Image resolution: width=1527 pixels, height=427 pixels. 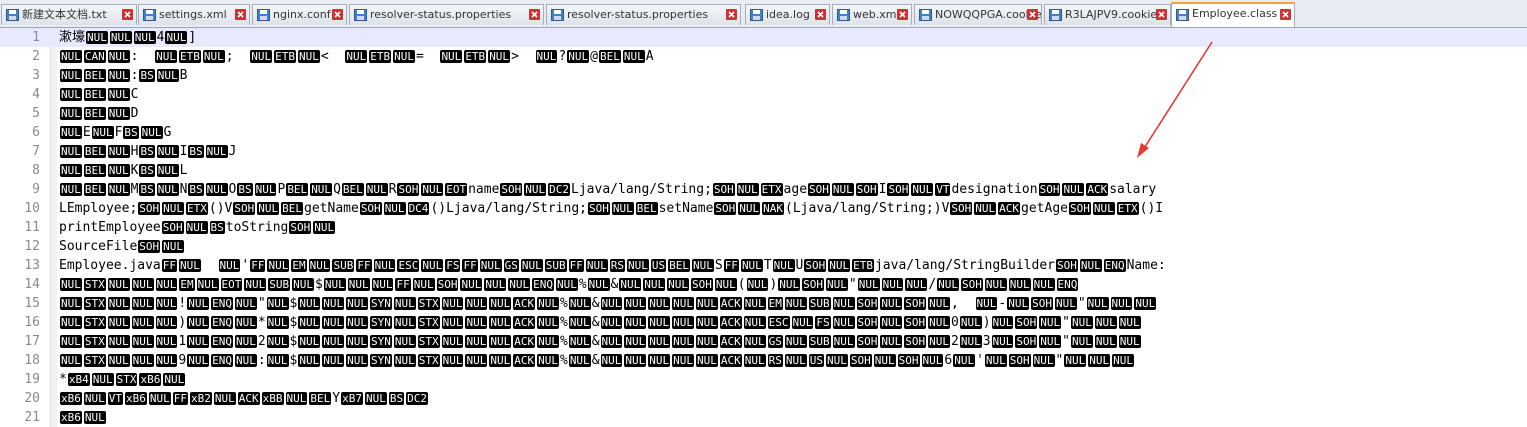 I want to click on tab-8: NOWQQPGA.cookie, so click(x=978, y=14).